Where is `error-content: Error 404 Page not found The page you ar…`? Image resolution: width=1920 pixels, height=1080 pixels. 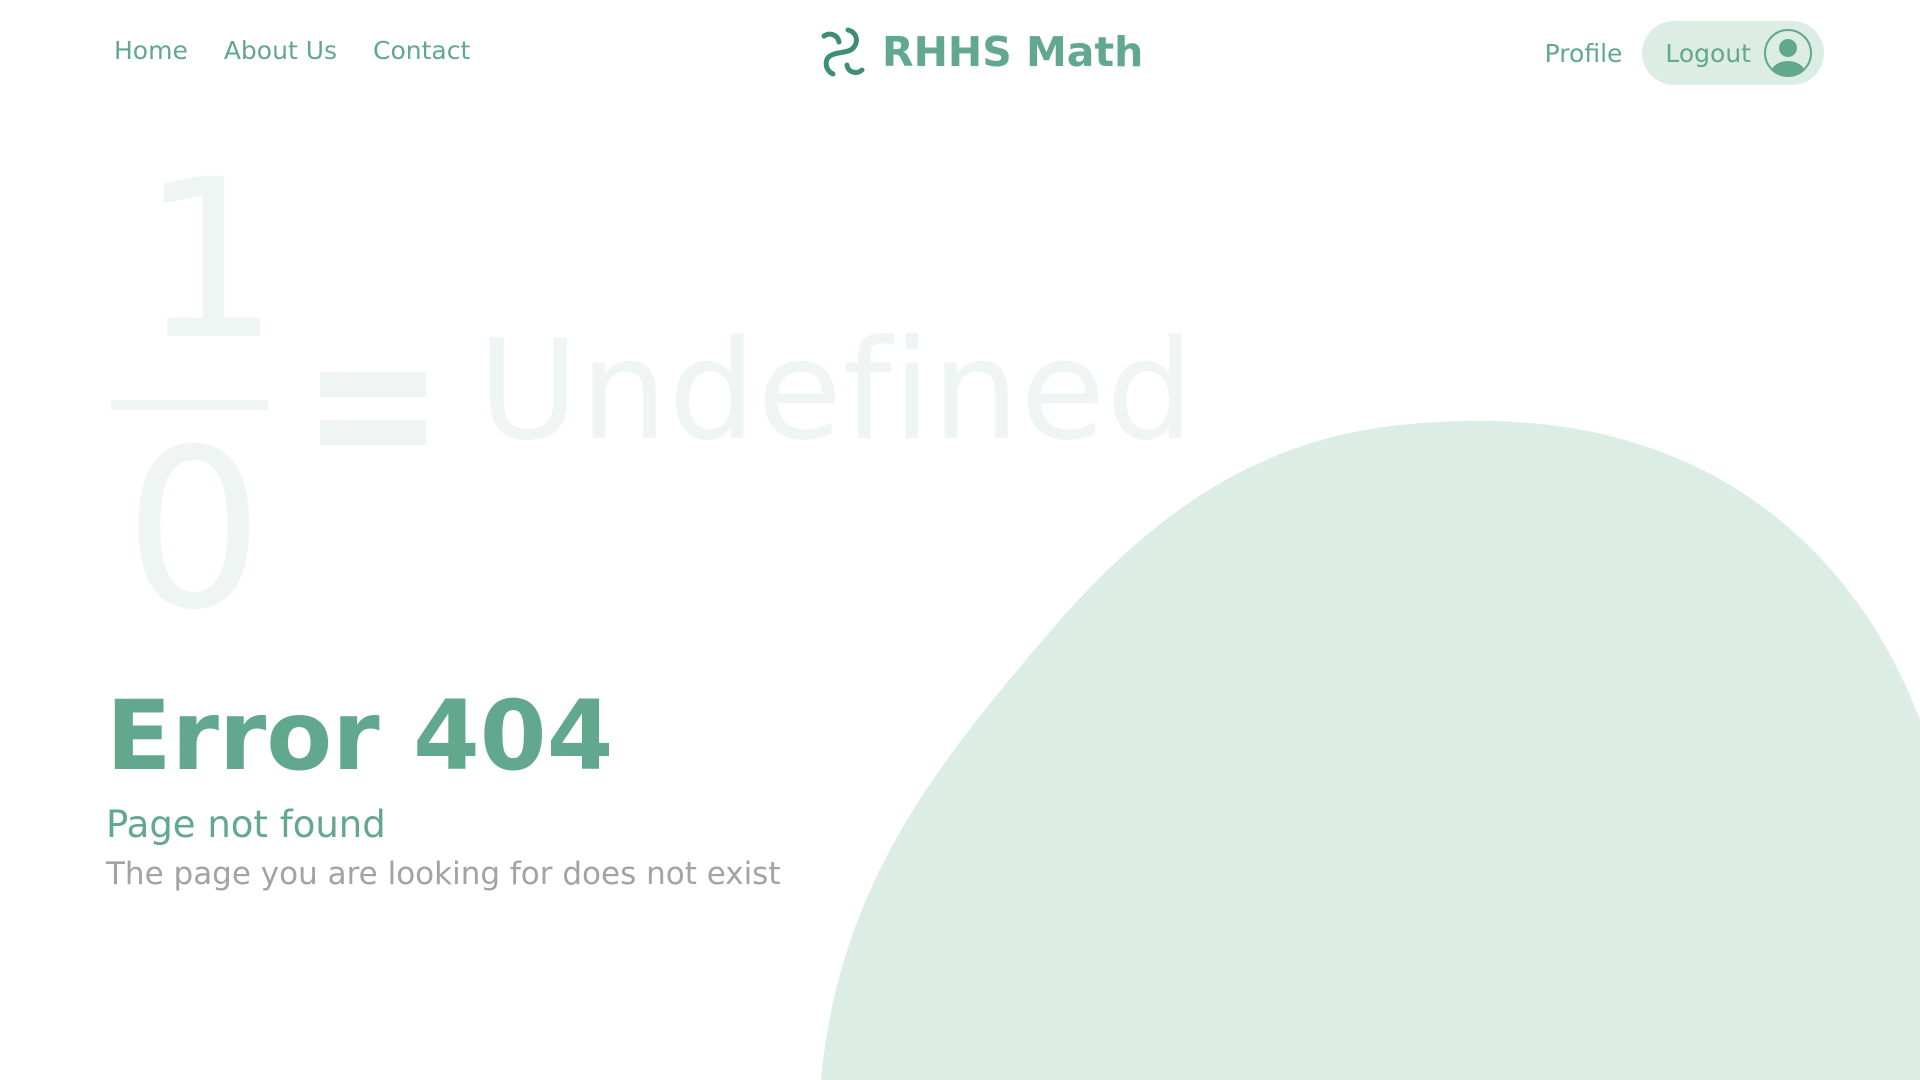 error-content: Error 404 Page not found The page you ar… is located at coordinates (443, 789).